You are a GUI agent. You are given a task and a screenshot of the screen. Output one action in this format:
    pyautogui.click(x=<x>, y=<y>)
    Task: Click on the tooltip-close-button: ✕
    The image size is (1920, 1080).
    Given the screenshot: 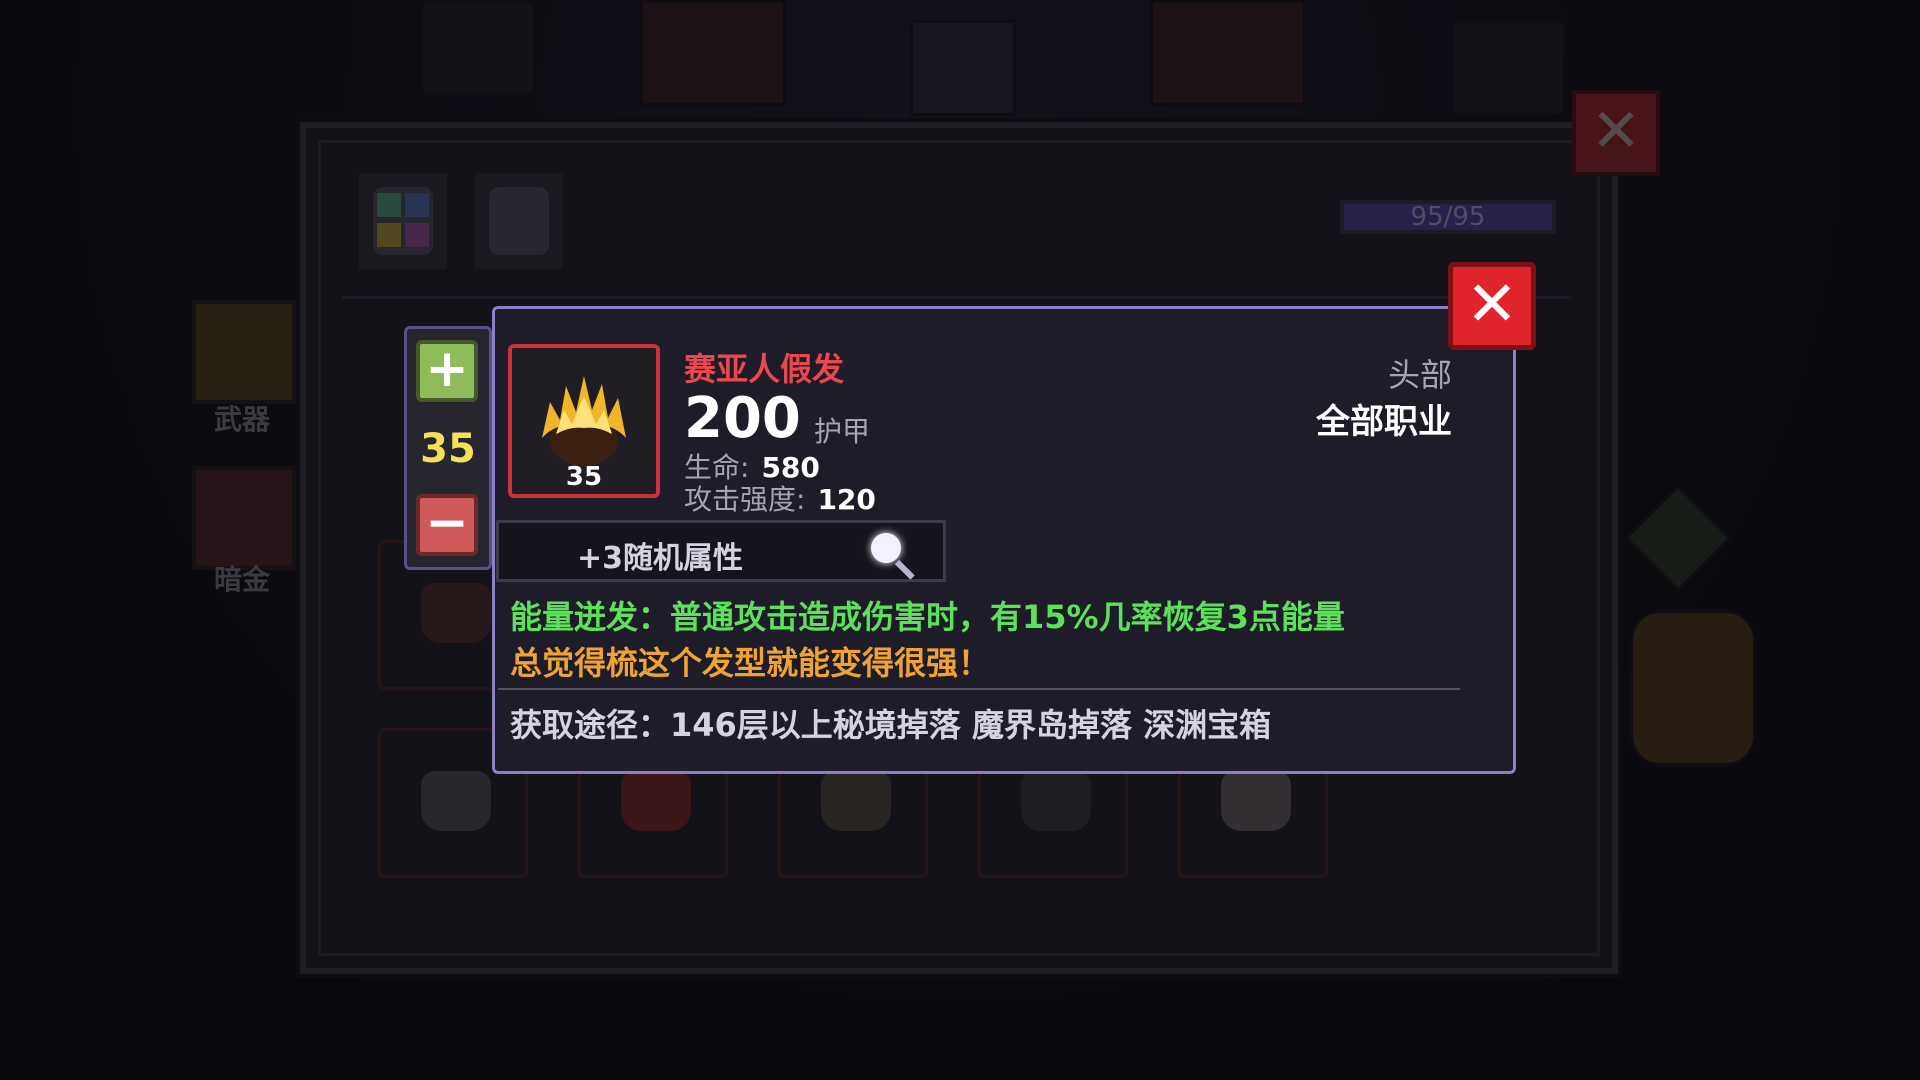 What is the action you would take?
    pyautogui.click(x=1492, y=306)
    